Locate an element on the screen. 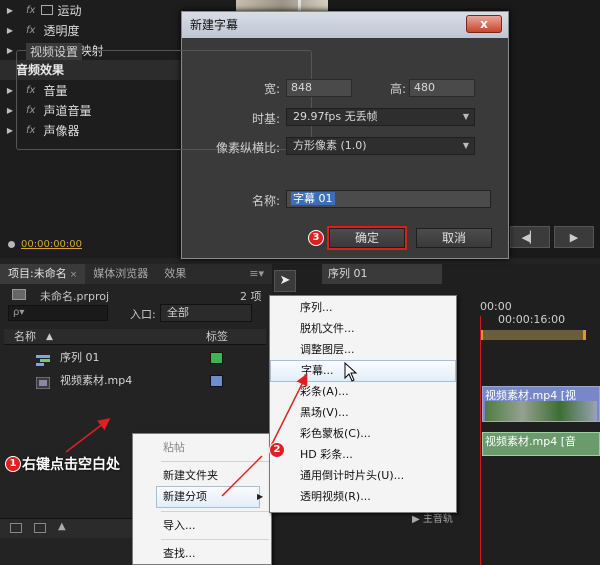  step-3-badge: 3 is located at coordinates (316, 238).